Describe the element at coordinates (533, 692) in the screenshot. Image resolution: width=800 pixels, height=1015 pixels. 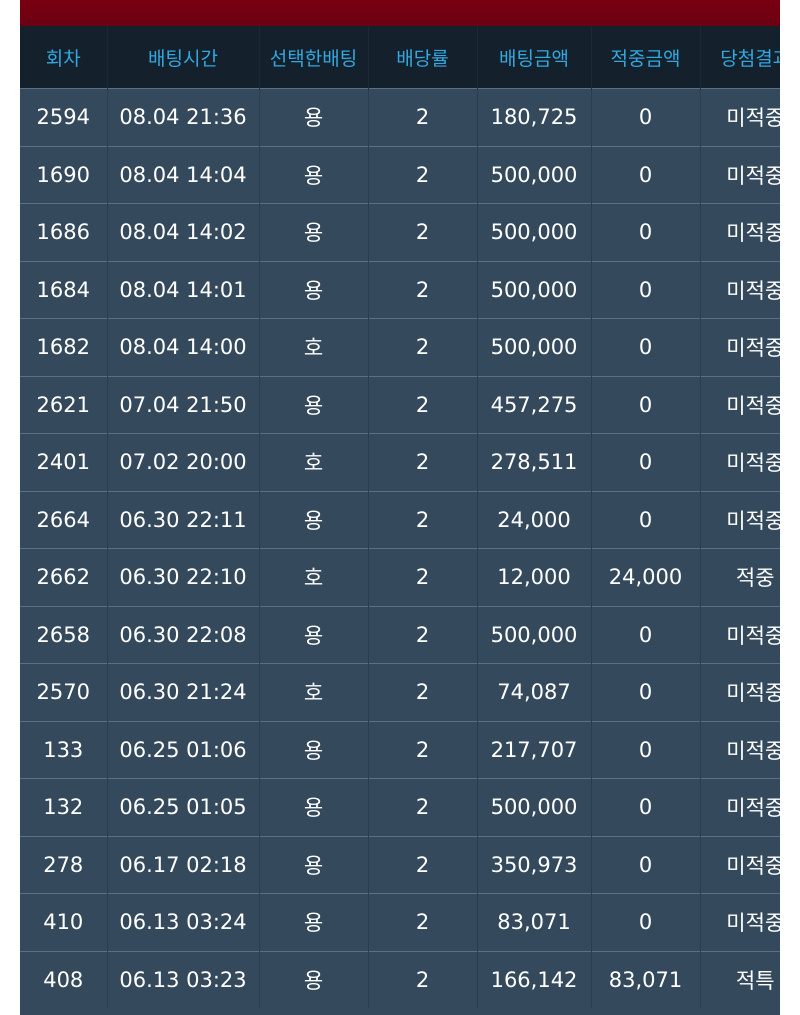
I see `bet-amount-cell: 74,087` at that location.